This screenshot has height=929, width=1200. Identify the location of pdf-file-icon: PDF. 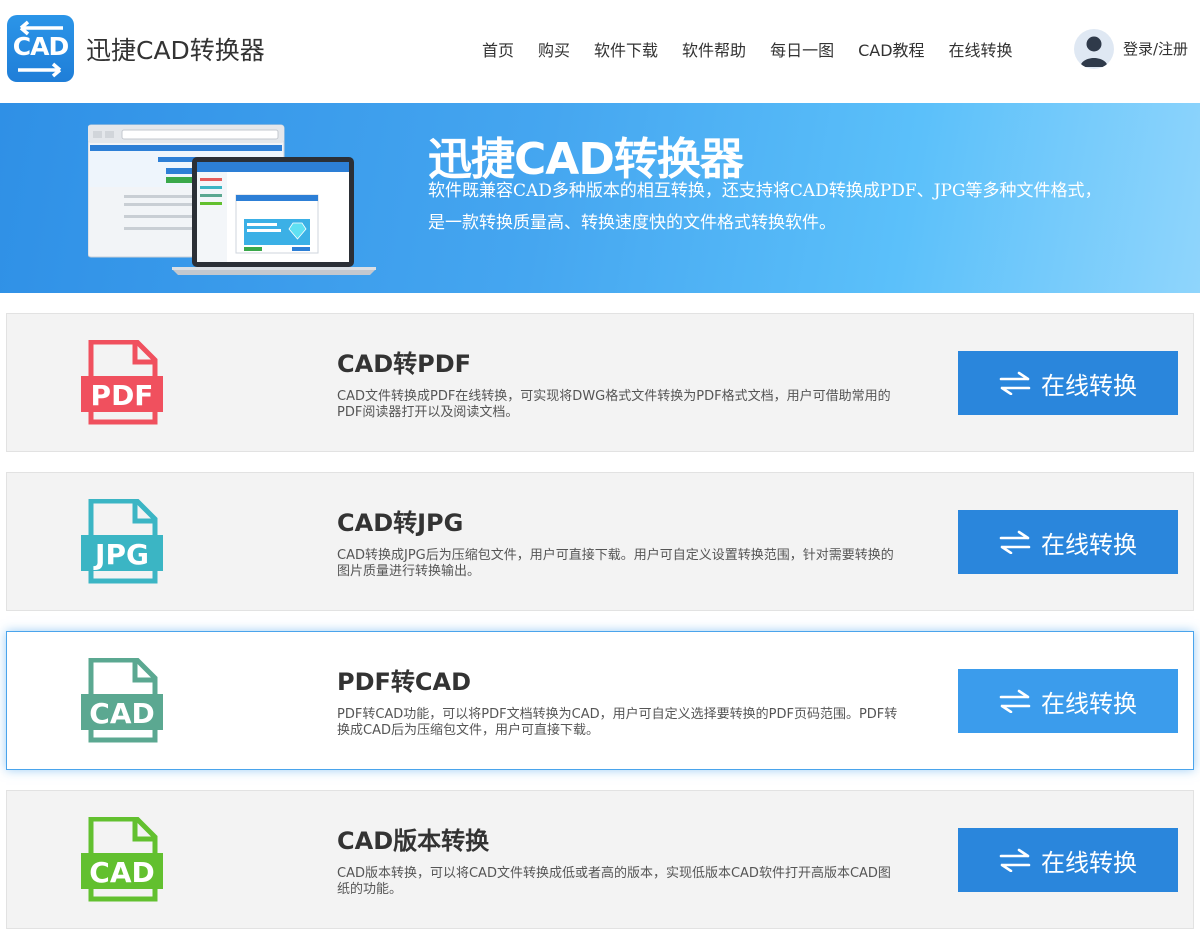
(122, 382).